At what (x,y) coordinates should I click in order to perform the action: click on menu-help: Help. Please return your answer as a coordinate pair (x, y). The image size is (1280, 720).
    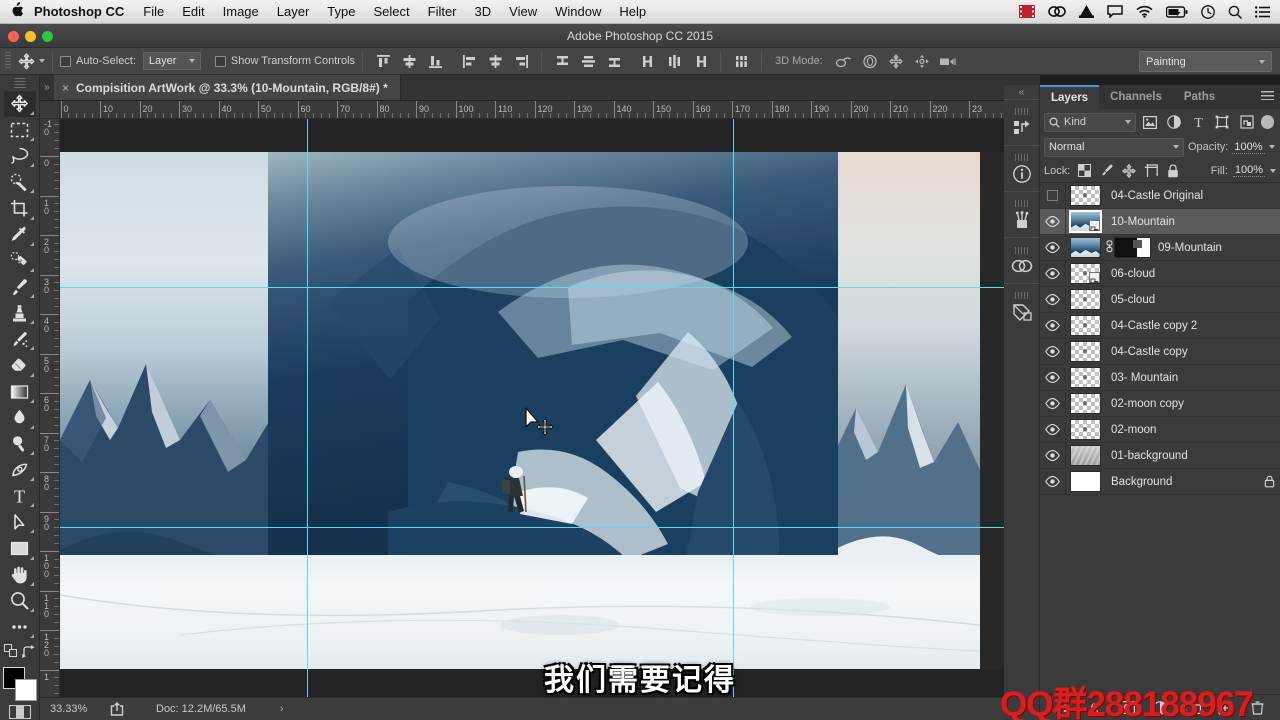
    Looking at the image, I should click on (632, 11).